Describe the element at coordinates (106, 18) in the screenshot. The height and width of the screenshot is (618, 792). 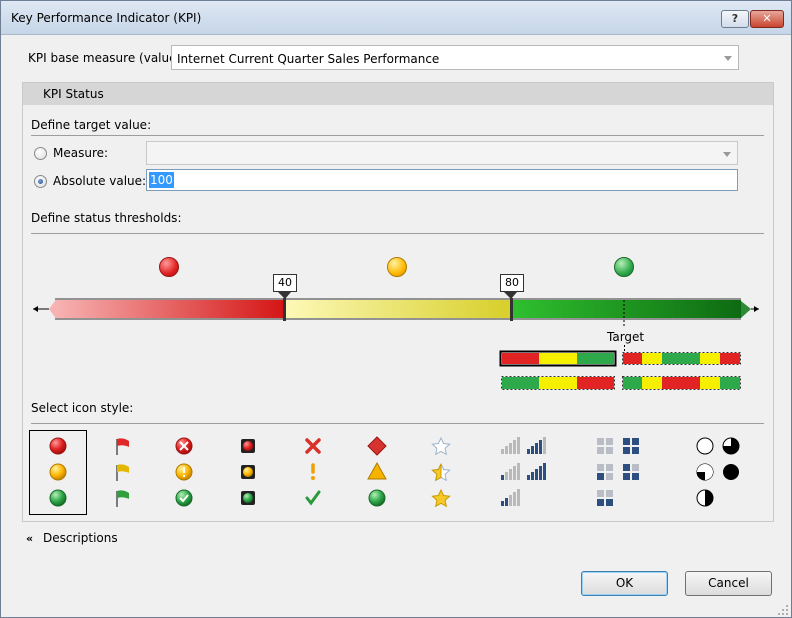
I see `window-title: Key Performance Indicator (KPI)` at that location.